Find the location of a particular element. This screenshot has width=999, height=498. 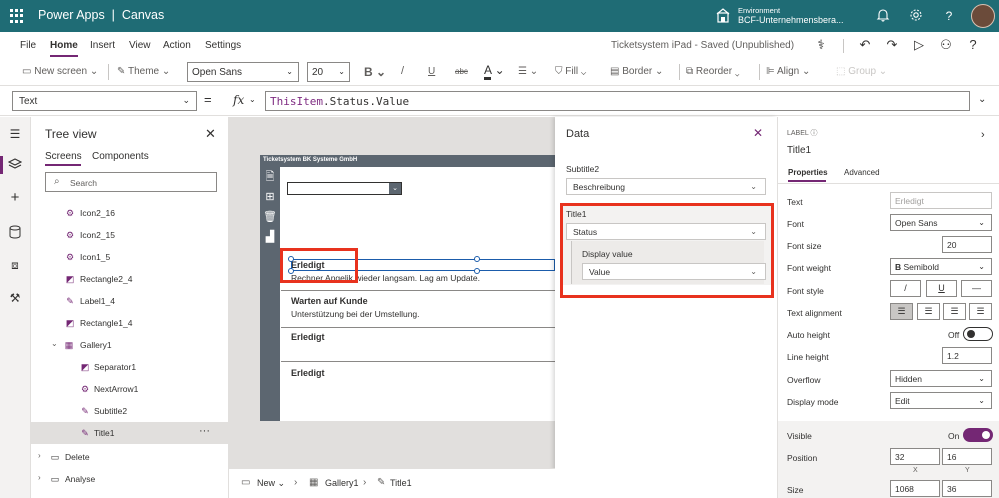

border-button: ▤ Border ⌄ is located at coordinates (636, 71).